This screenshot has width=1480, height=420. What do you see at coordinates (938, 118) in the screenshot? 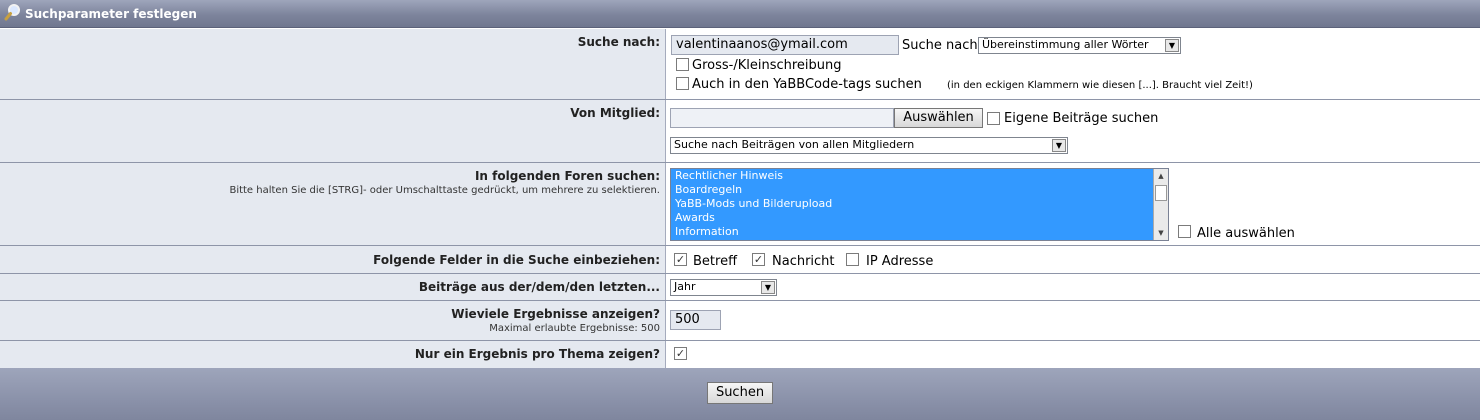
I see `select-member-button: Auswählen` at bounding box center [938, 118].